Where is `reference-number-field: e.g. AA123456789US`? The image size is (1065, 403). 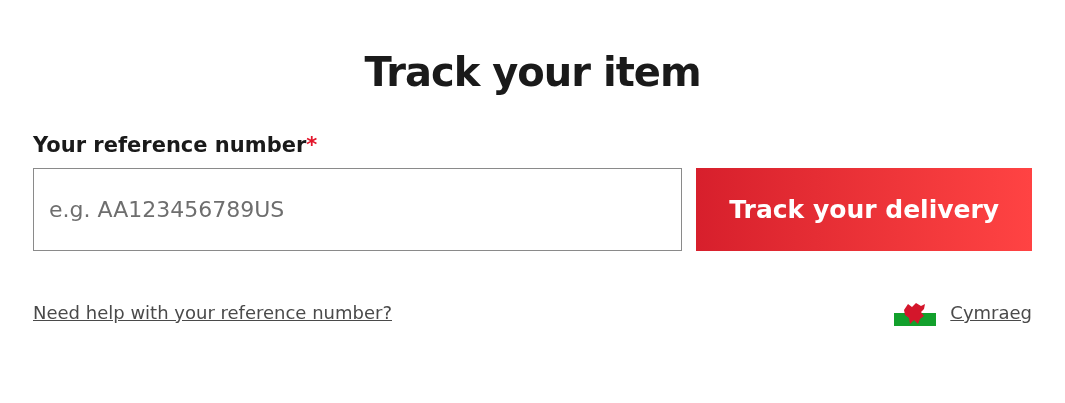
reference-number-field: e.g. AA123456789US is located at coordinates (358, 209).